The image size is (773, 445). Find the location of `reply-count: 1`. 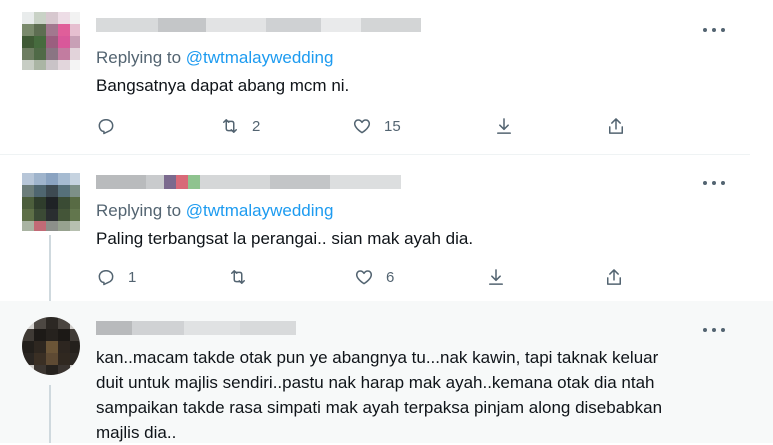

reply-count: 1 is located at coordinates (132, 277).